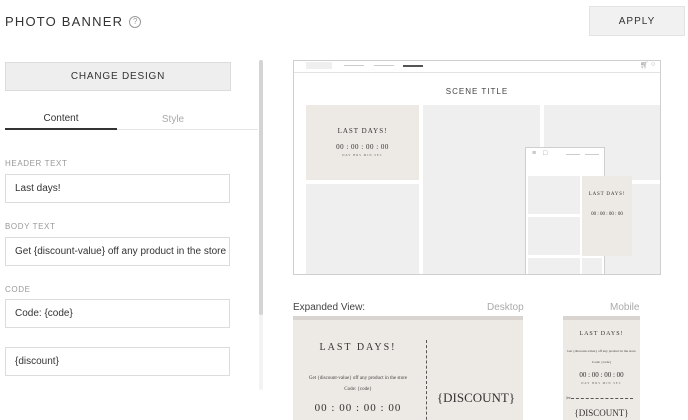 The width and height of the screenshot is (688, 420). What do you see at coordinates (117, 188) in the screenshot?
I see `header-text-input: Last days!` at bounding box center [117, 188].